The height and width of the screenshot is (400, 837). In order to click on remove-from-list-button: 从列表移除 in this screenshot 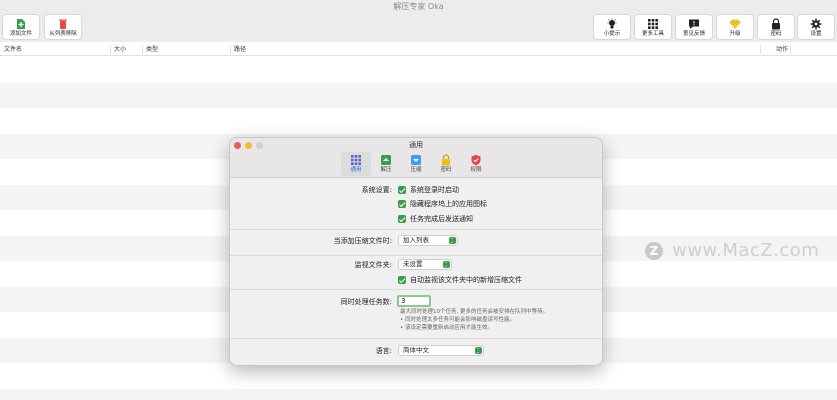, I will do `click(63, 27)`.